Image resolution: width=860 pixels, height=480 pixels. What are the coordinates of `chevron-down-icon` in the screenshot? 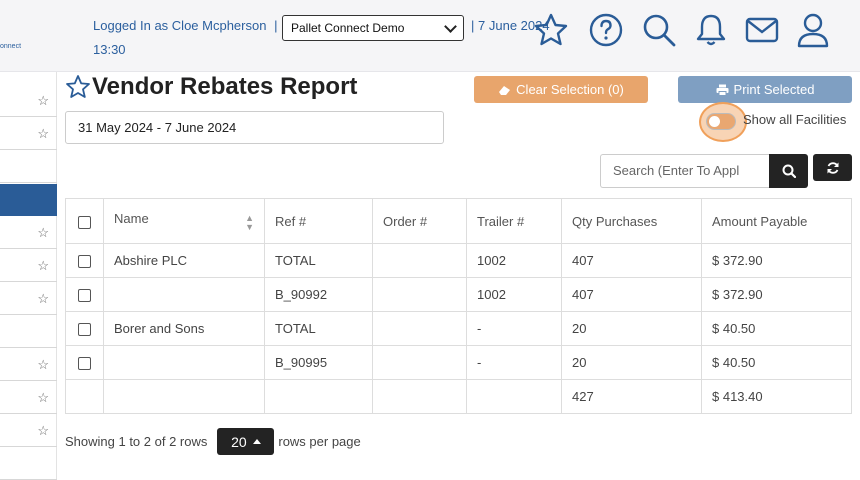 It's located at (450, 26).